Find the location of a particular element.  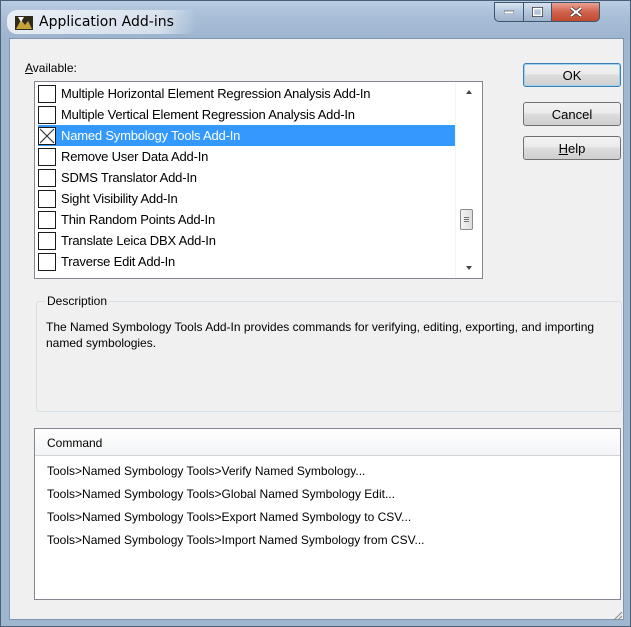

close-button is located at coordinates (576, 12).